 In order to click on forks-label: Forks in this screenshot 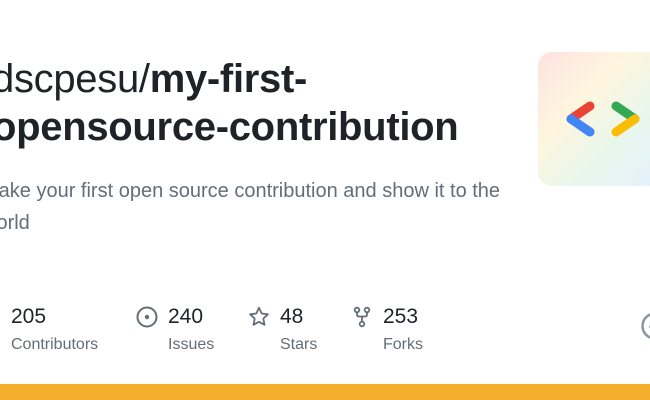, I will do `click(403, 344)`.